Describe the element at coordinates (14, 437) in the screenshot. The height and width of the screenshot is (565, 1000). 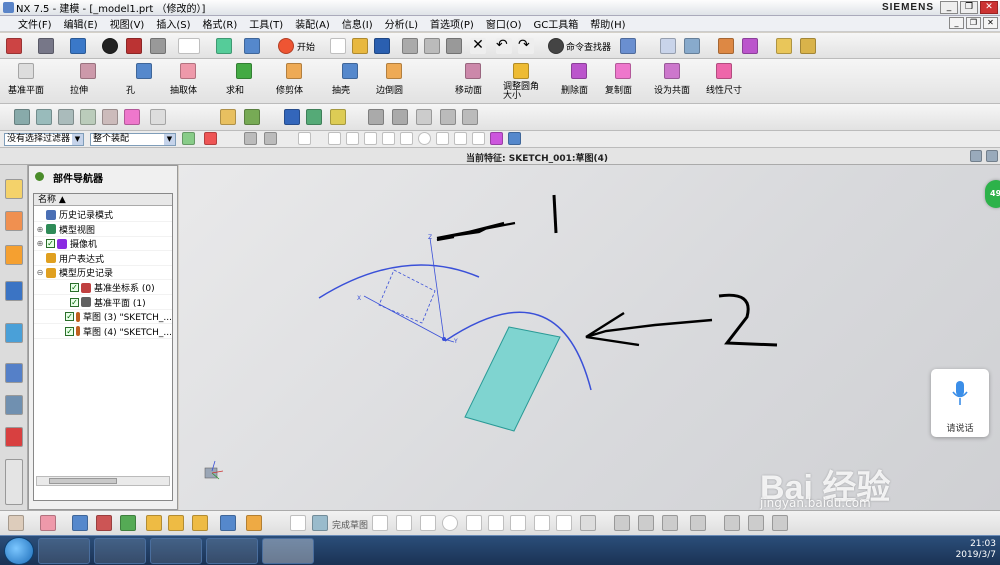
I see `roles-icon` at that location.